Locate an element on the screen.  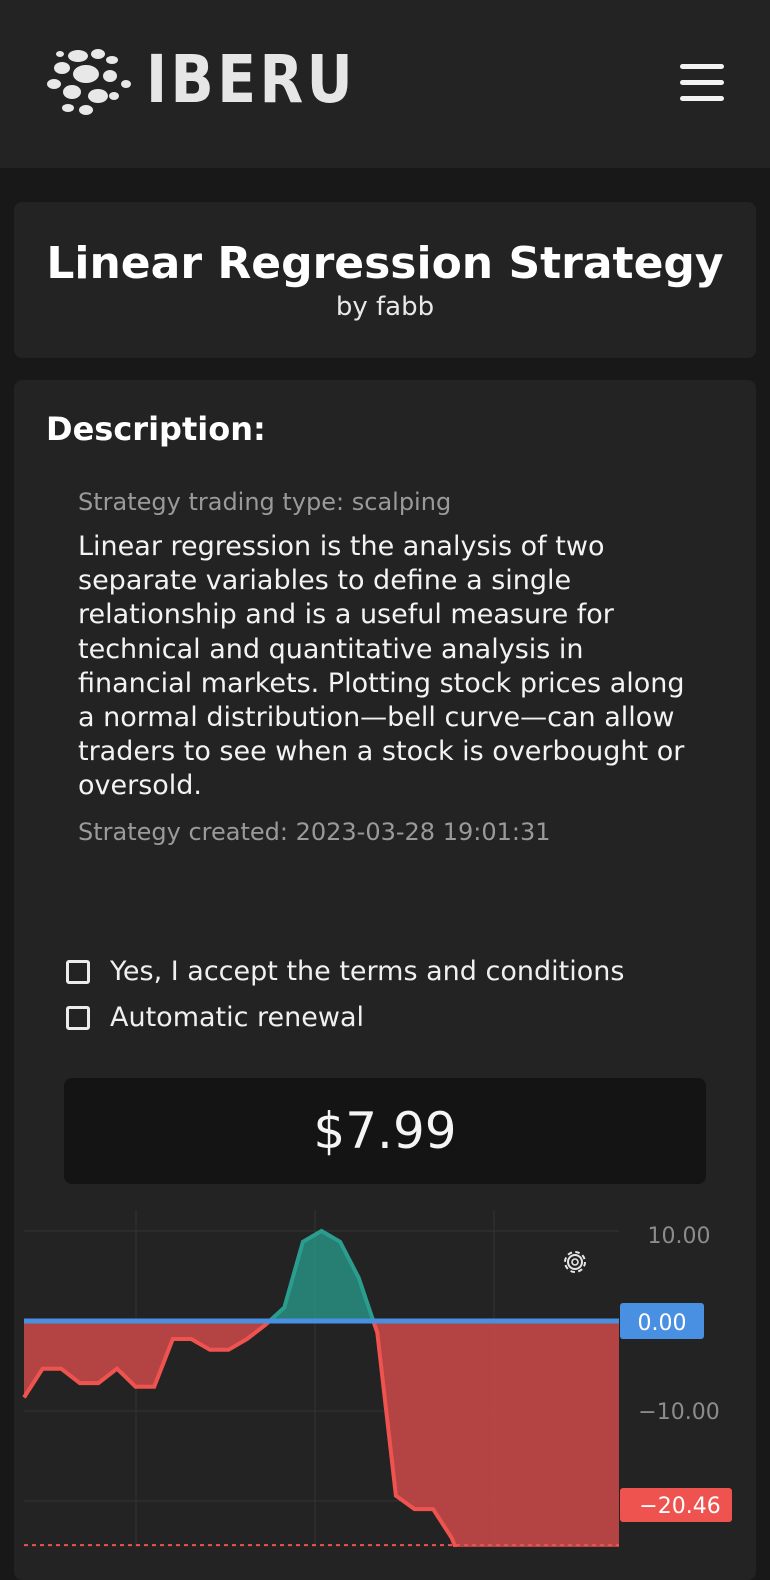
accept-terms-checkbox is located at coordinates (78, 971).